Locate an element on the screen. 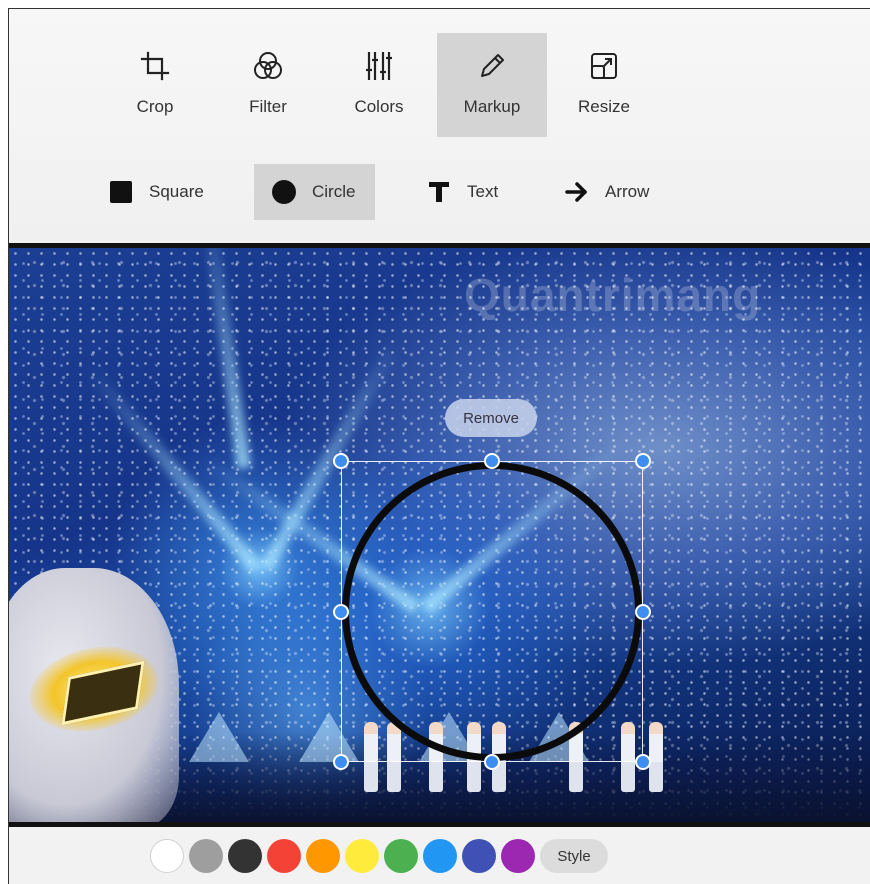  resize-handle-top-right is located at coordinates (643, 461).